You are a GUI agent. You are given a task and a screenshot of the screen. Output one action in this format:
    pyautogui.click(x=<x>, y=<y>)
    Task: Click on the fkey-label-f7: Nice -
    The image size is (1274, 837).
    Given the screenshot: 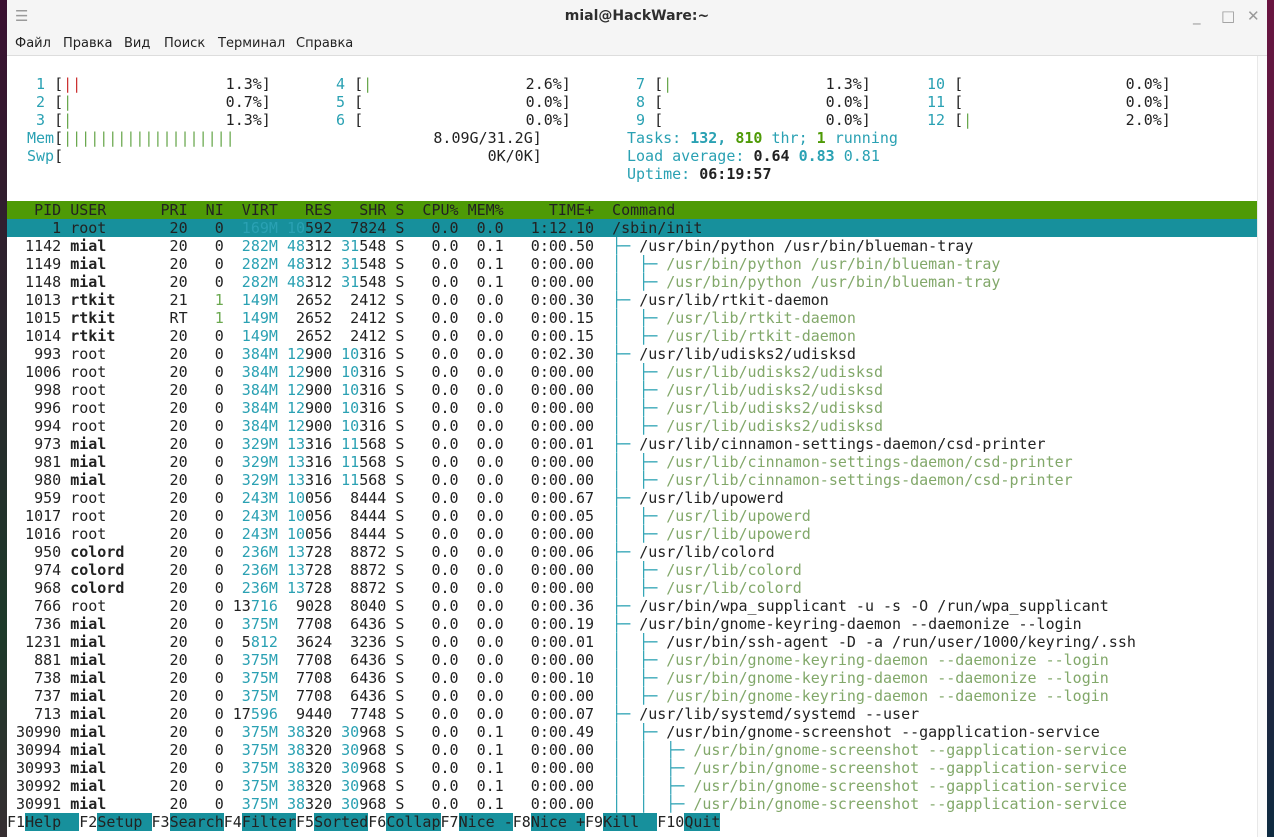 What is the action you would take?
    pyautogui.click(x=485, y=822)
    